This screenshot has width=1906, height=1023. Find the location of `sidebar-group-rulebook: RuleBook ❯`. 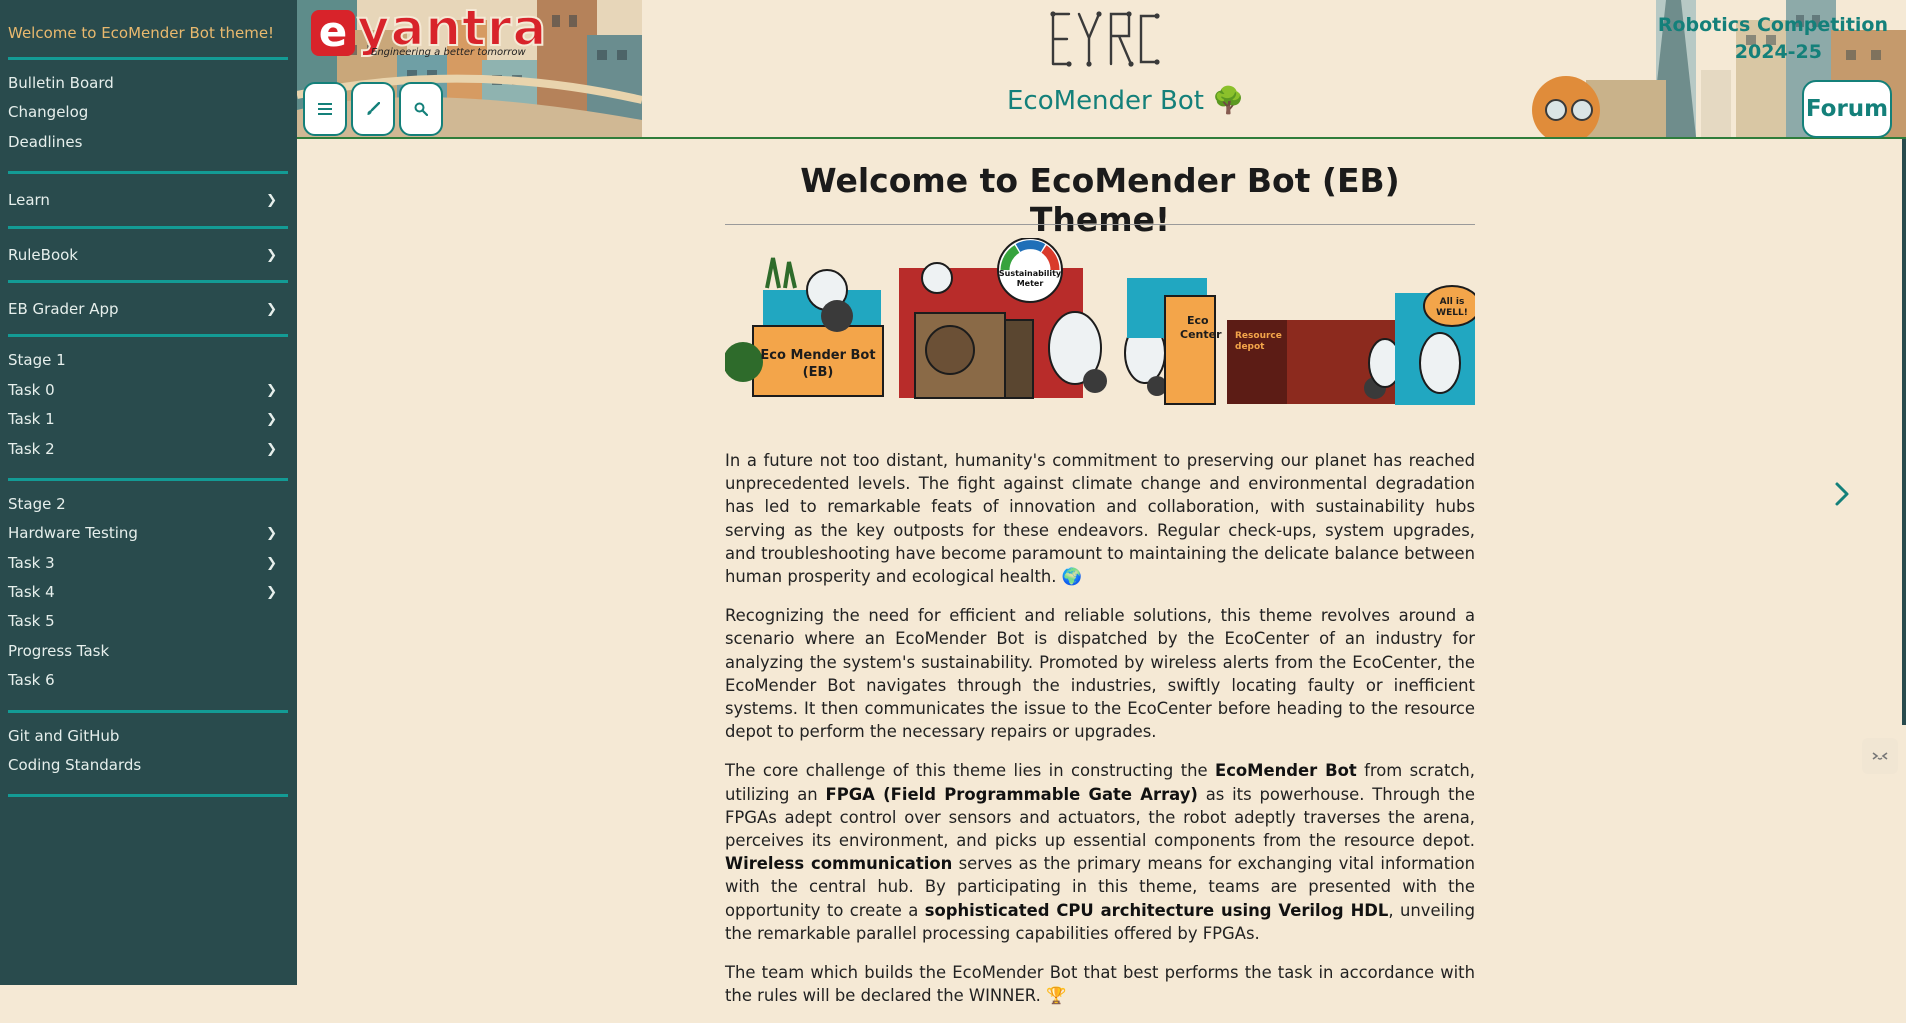

sidebar-group-rulebook: RuleBook ❯ is located at coordinates (148, 254).